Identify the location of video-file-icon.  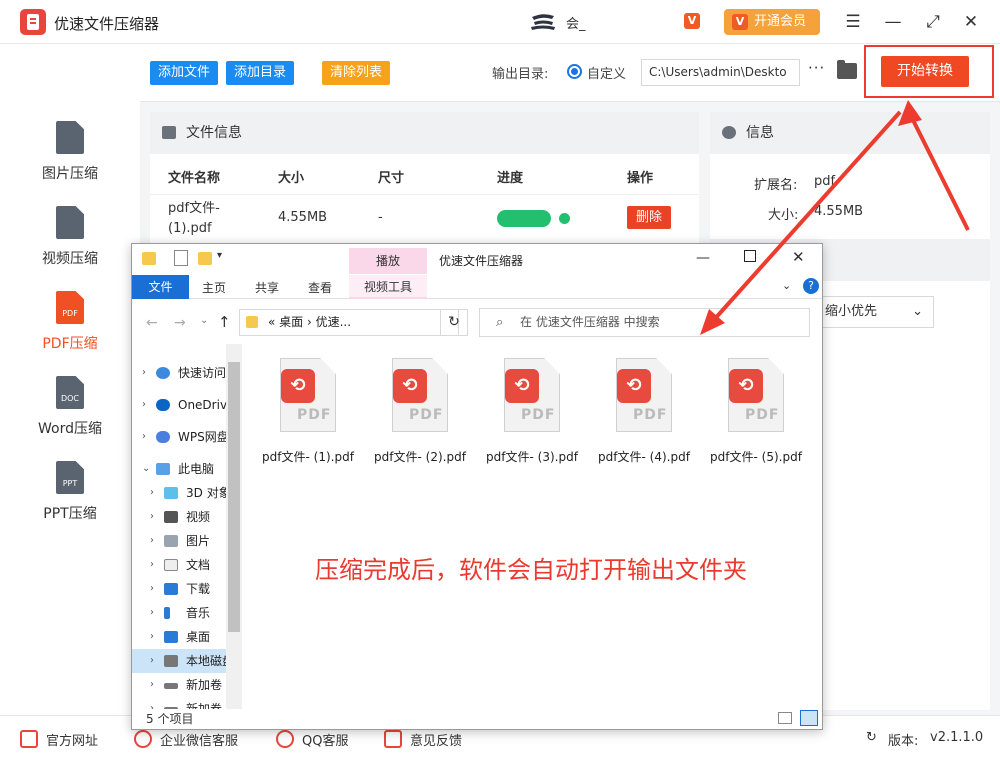
(70, 222).